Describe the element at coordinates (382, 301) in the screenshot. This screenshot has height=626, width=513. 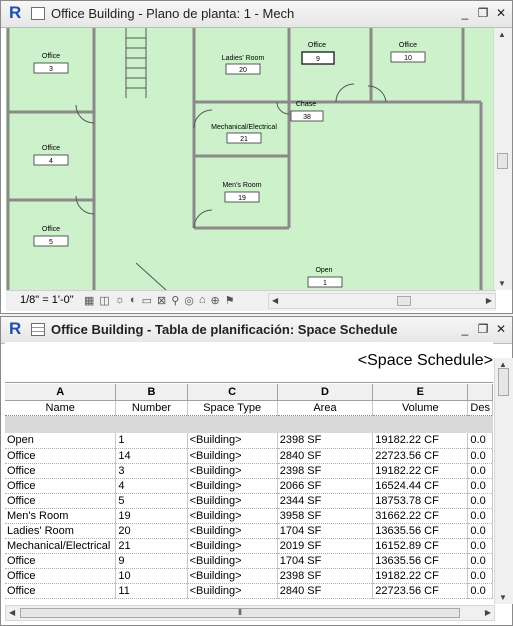
I see `plan-horizontal-scrollbar: ◀ ▶` at that location.